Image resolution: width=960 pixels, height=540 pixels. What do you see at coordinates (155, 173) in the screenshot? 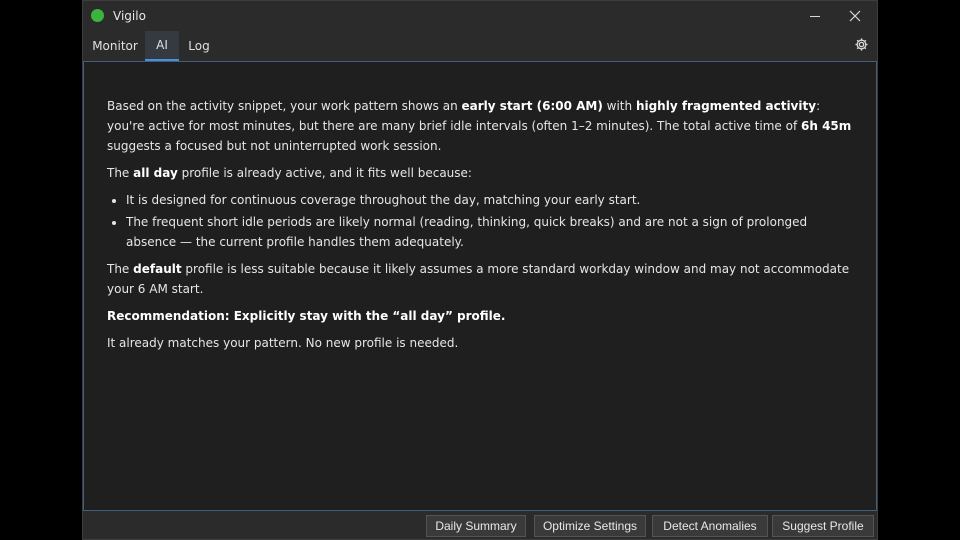
I see `highlight-all-day: all day` at bounding box center [155, 173].